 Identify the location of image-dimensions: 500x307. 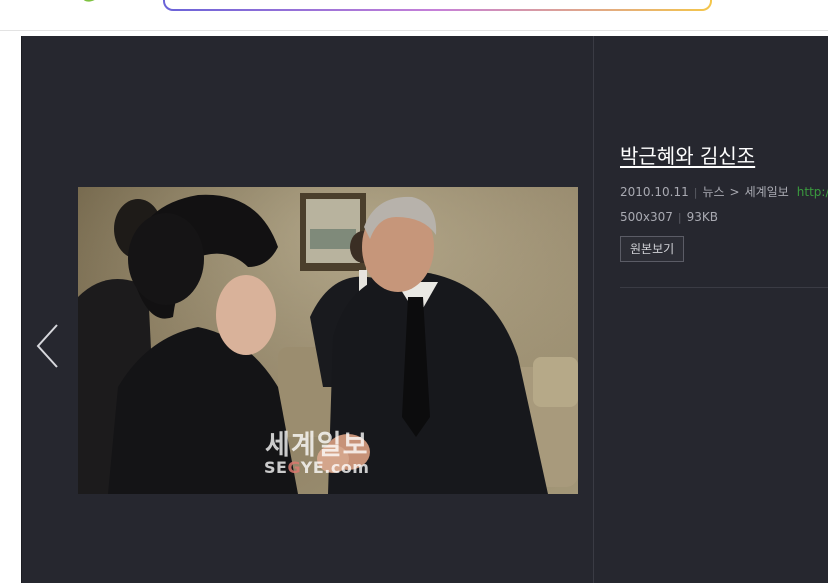
(646, 217).